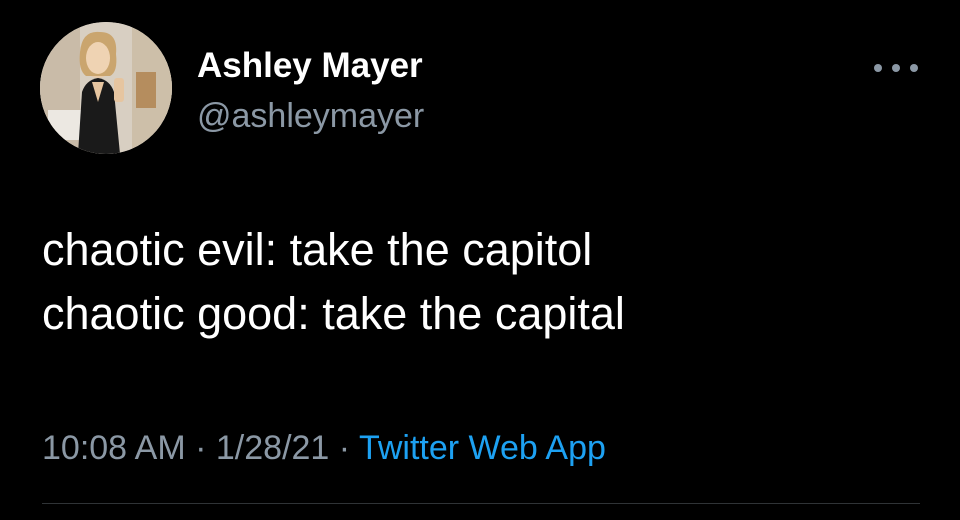 The height and width of the screenshot is (520, 960). I want to click on tweet-source-link: Twitter Web App, so click(482, 448).